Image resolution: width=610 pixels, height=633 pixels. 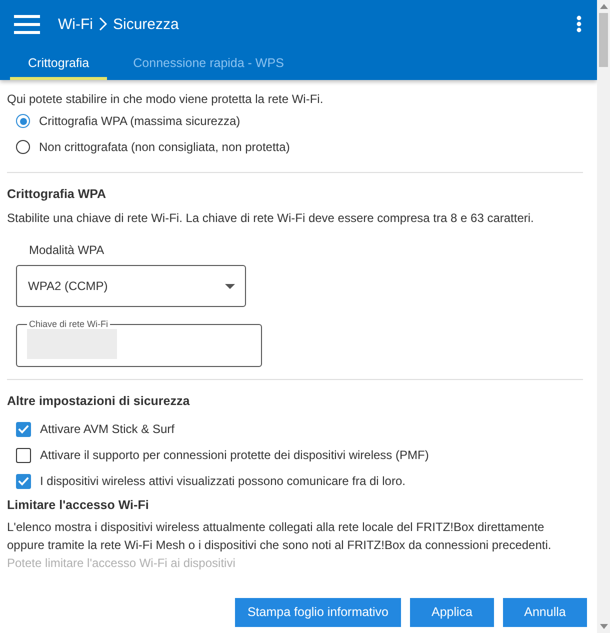 I want to click on section-title: Limitare l'accesso Wi-Fi, so click(x=78, y=505).